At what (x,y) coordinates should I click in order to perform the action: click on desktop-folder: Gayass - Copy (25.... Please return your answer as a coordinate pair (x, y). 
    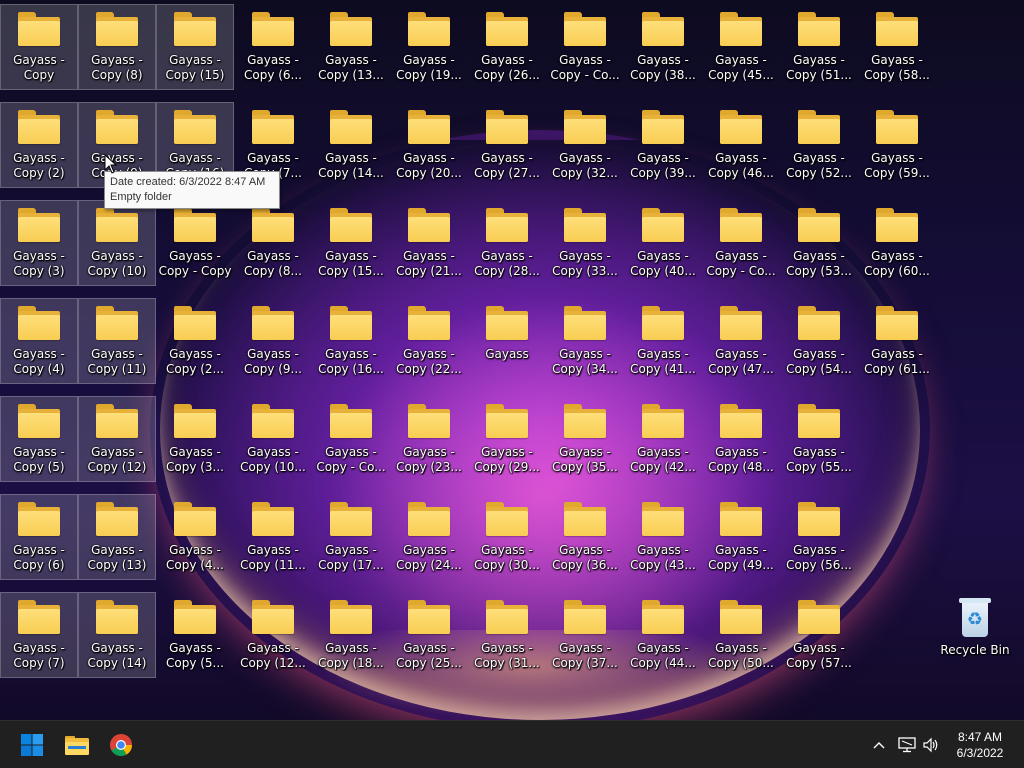
    Looking at the image, I should click on (429, 635).